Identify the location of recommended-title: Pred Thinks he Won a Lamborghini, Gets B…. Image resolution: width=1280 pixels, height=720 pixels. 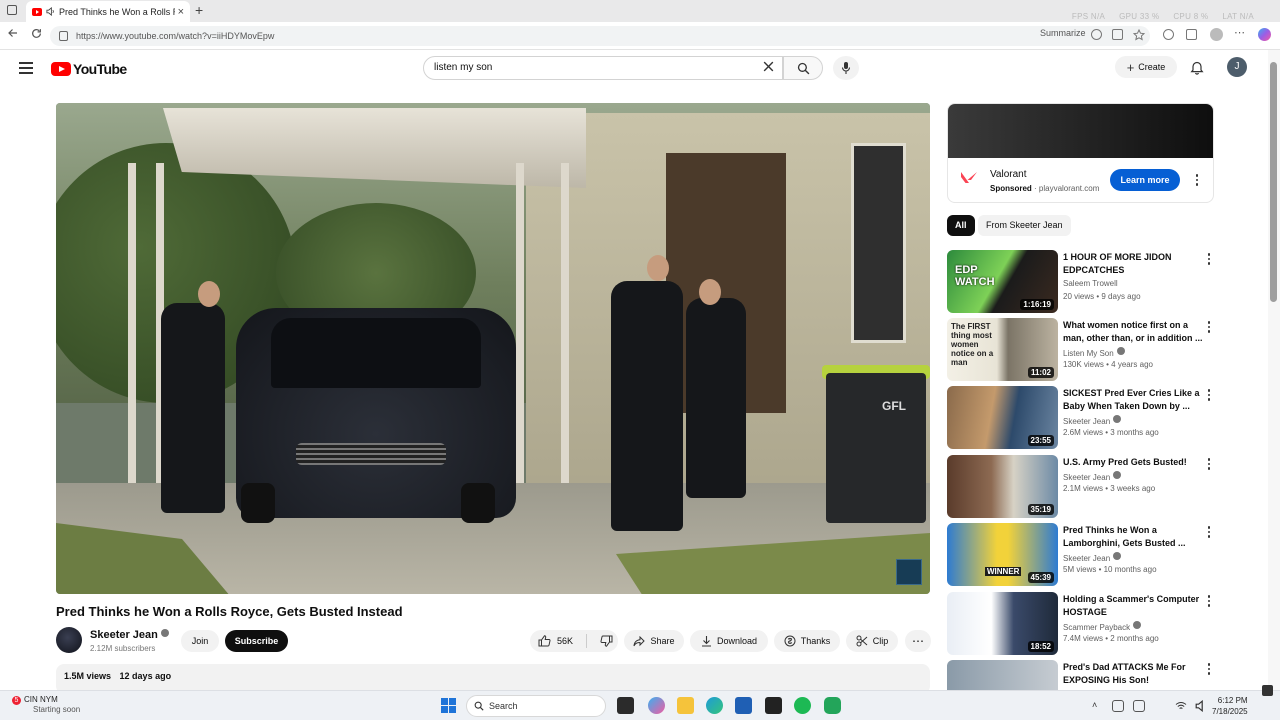
(1133, 536).